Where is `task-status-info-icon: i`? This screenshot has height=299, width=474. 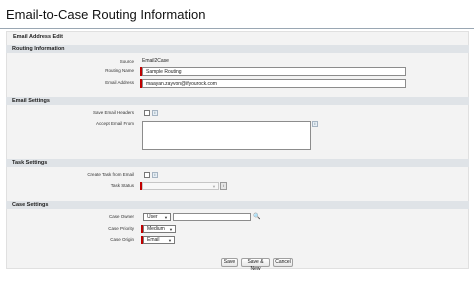 task-status-info-icon: i is located at coordinates (223, 186).